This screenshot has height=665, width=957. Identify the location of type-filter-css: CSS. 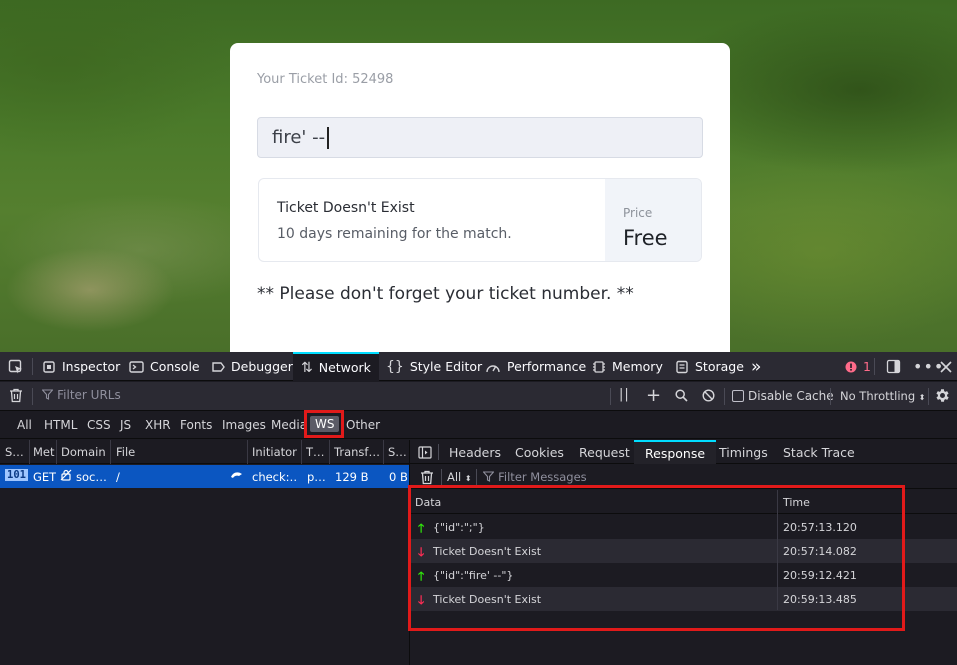
(99, 425).